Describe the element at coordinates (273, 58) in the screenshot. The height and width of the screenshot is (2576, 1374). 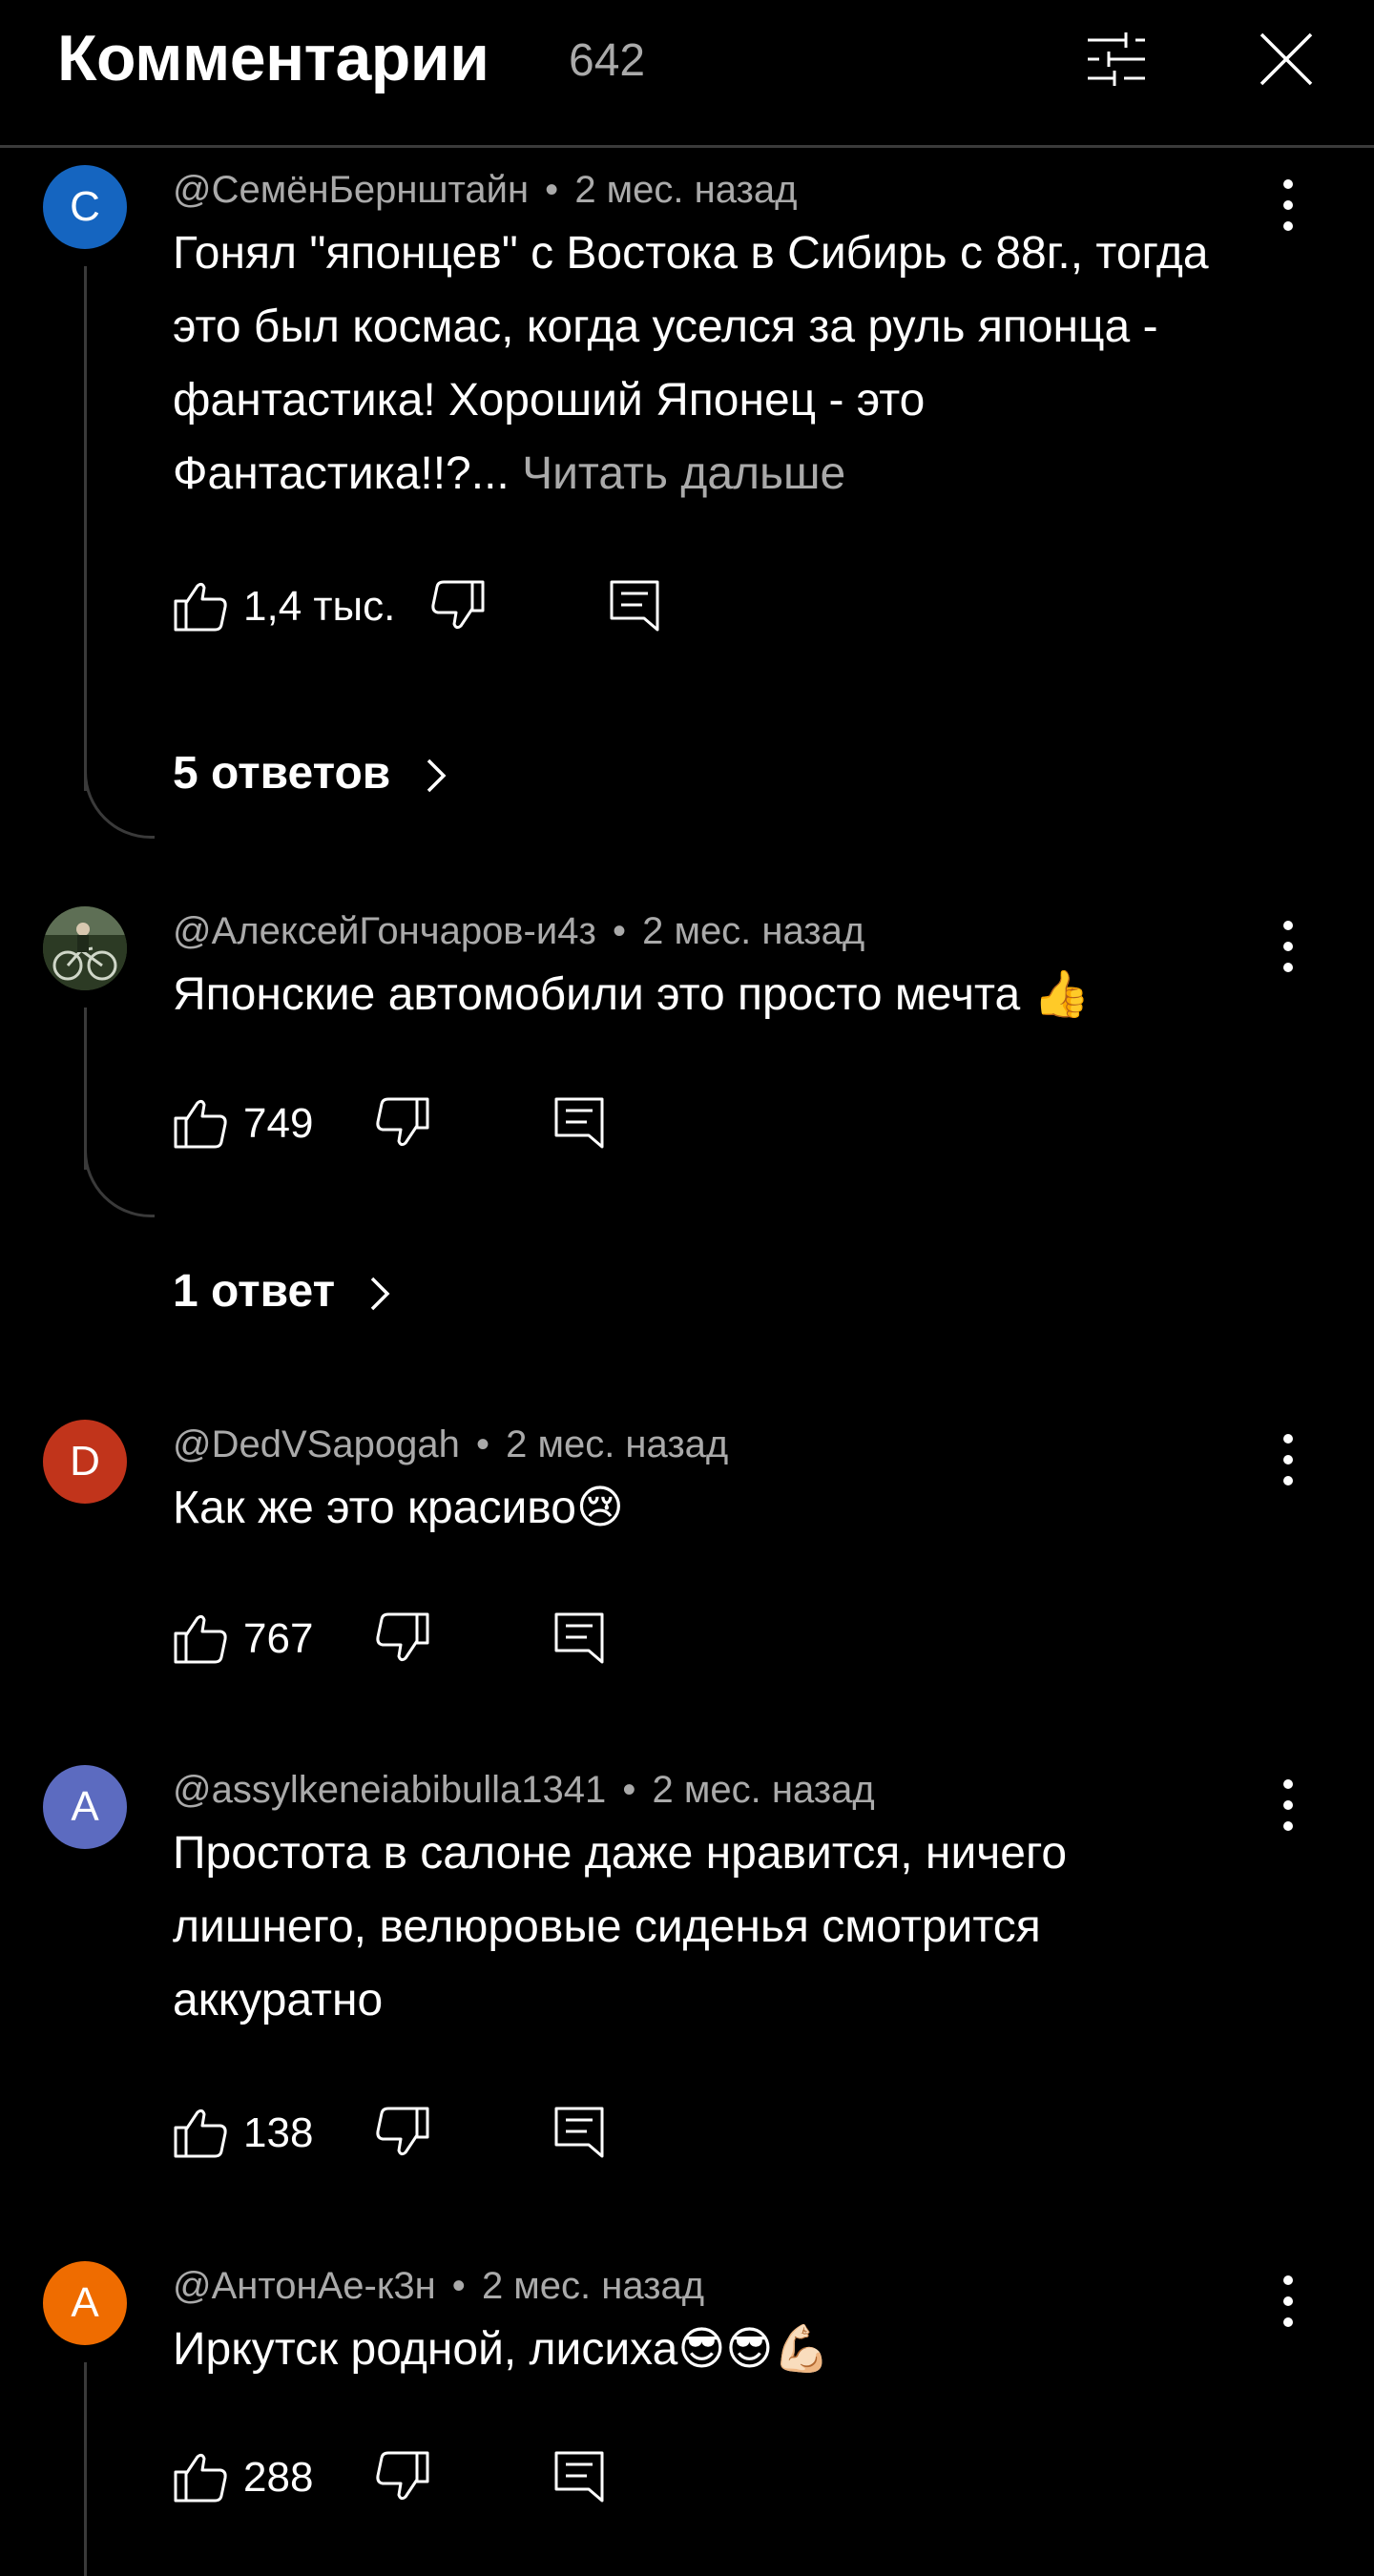
I see `page-title: Комментарии` at that location.